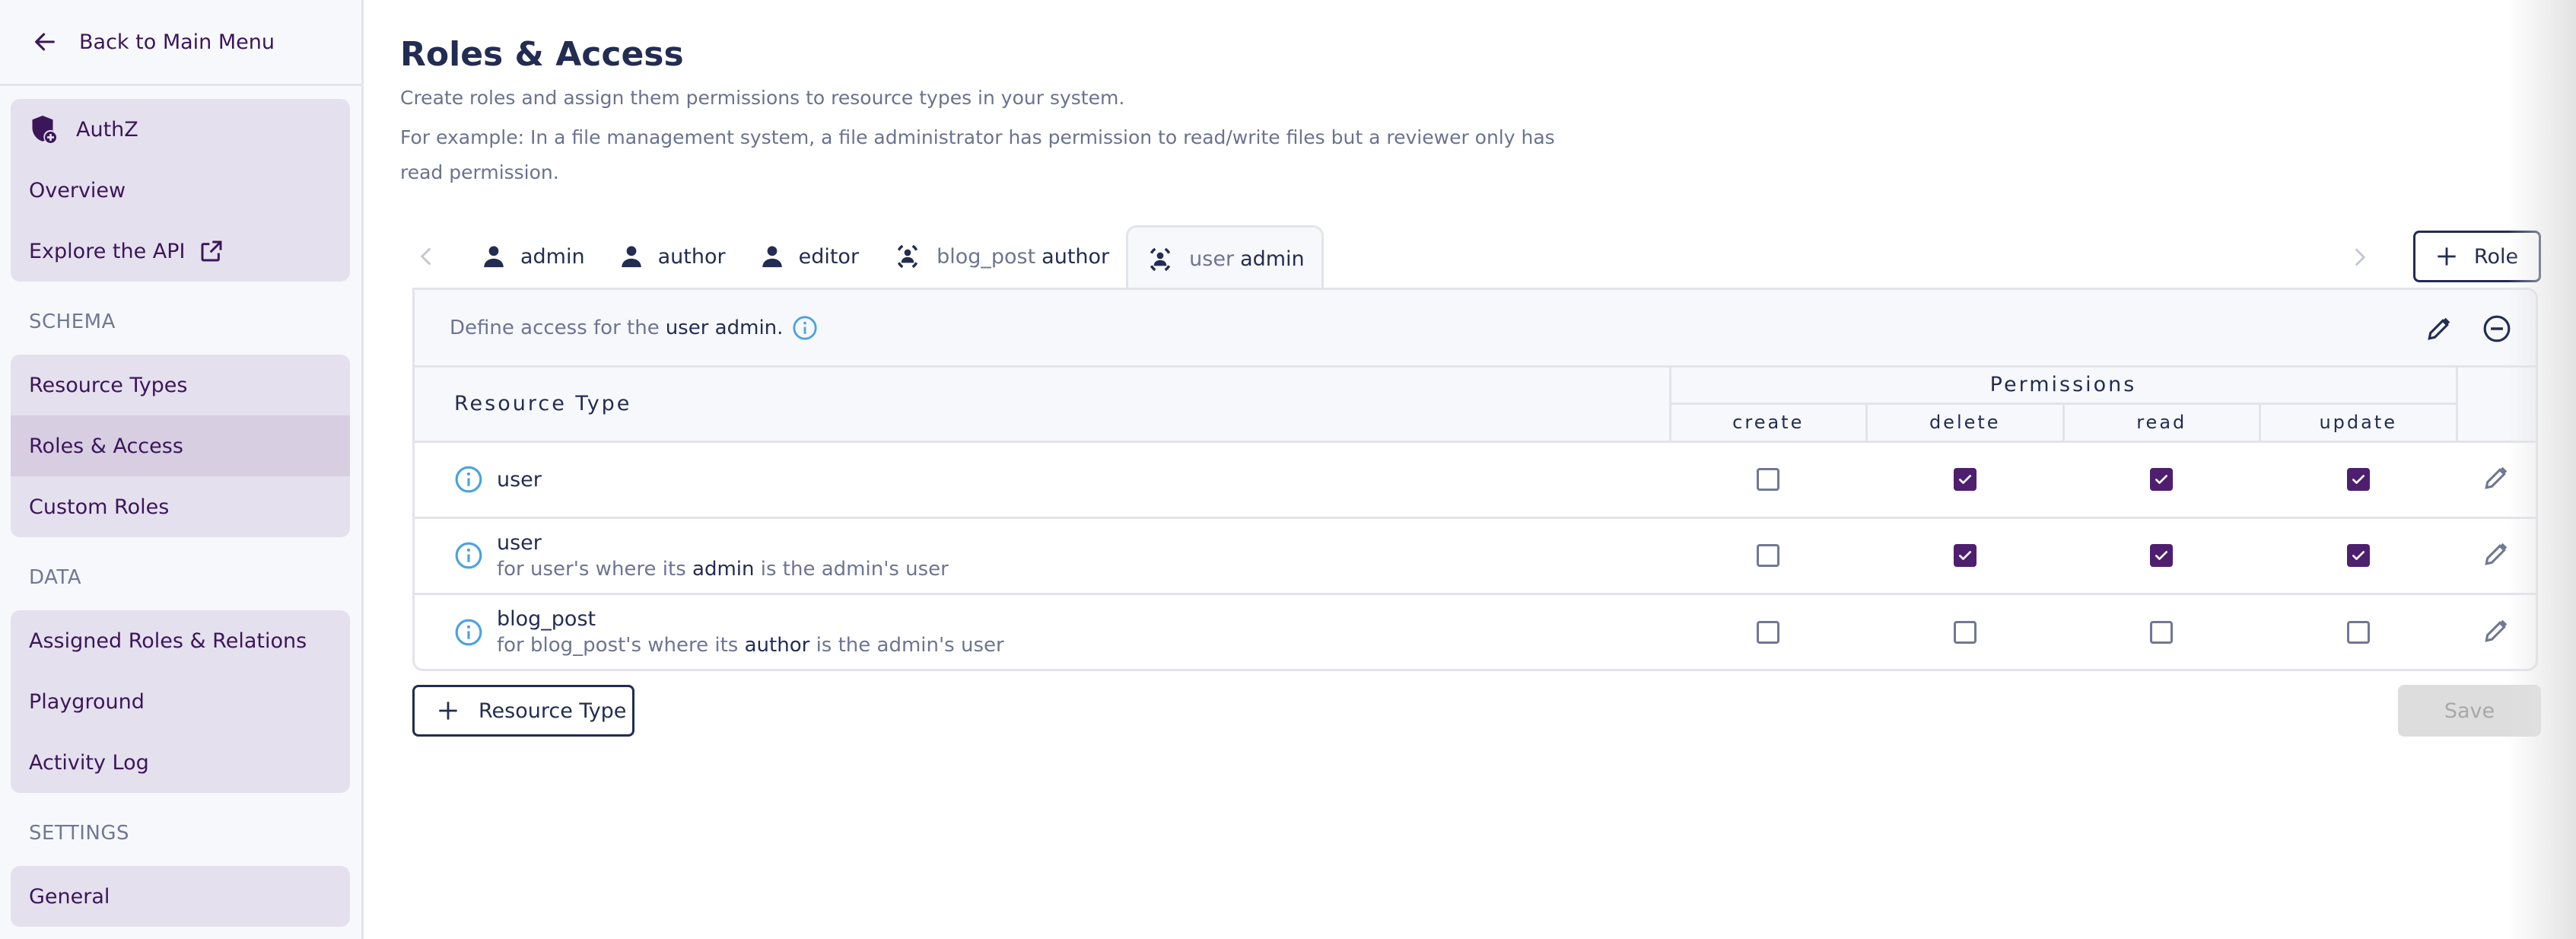 This screenshot has height=939, width=2576. I want to click on sidebar-app-group: AuthZ Overview Explore the API, so click(181, 190).